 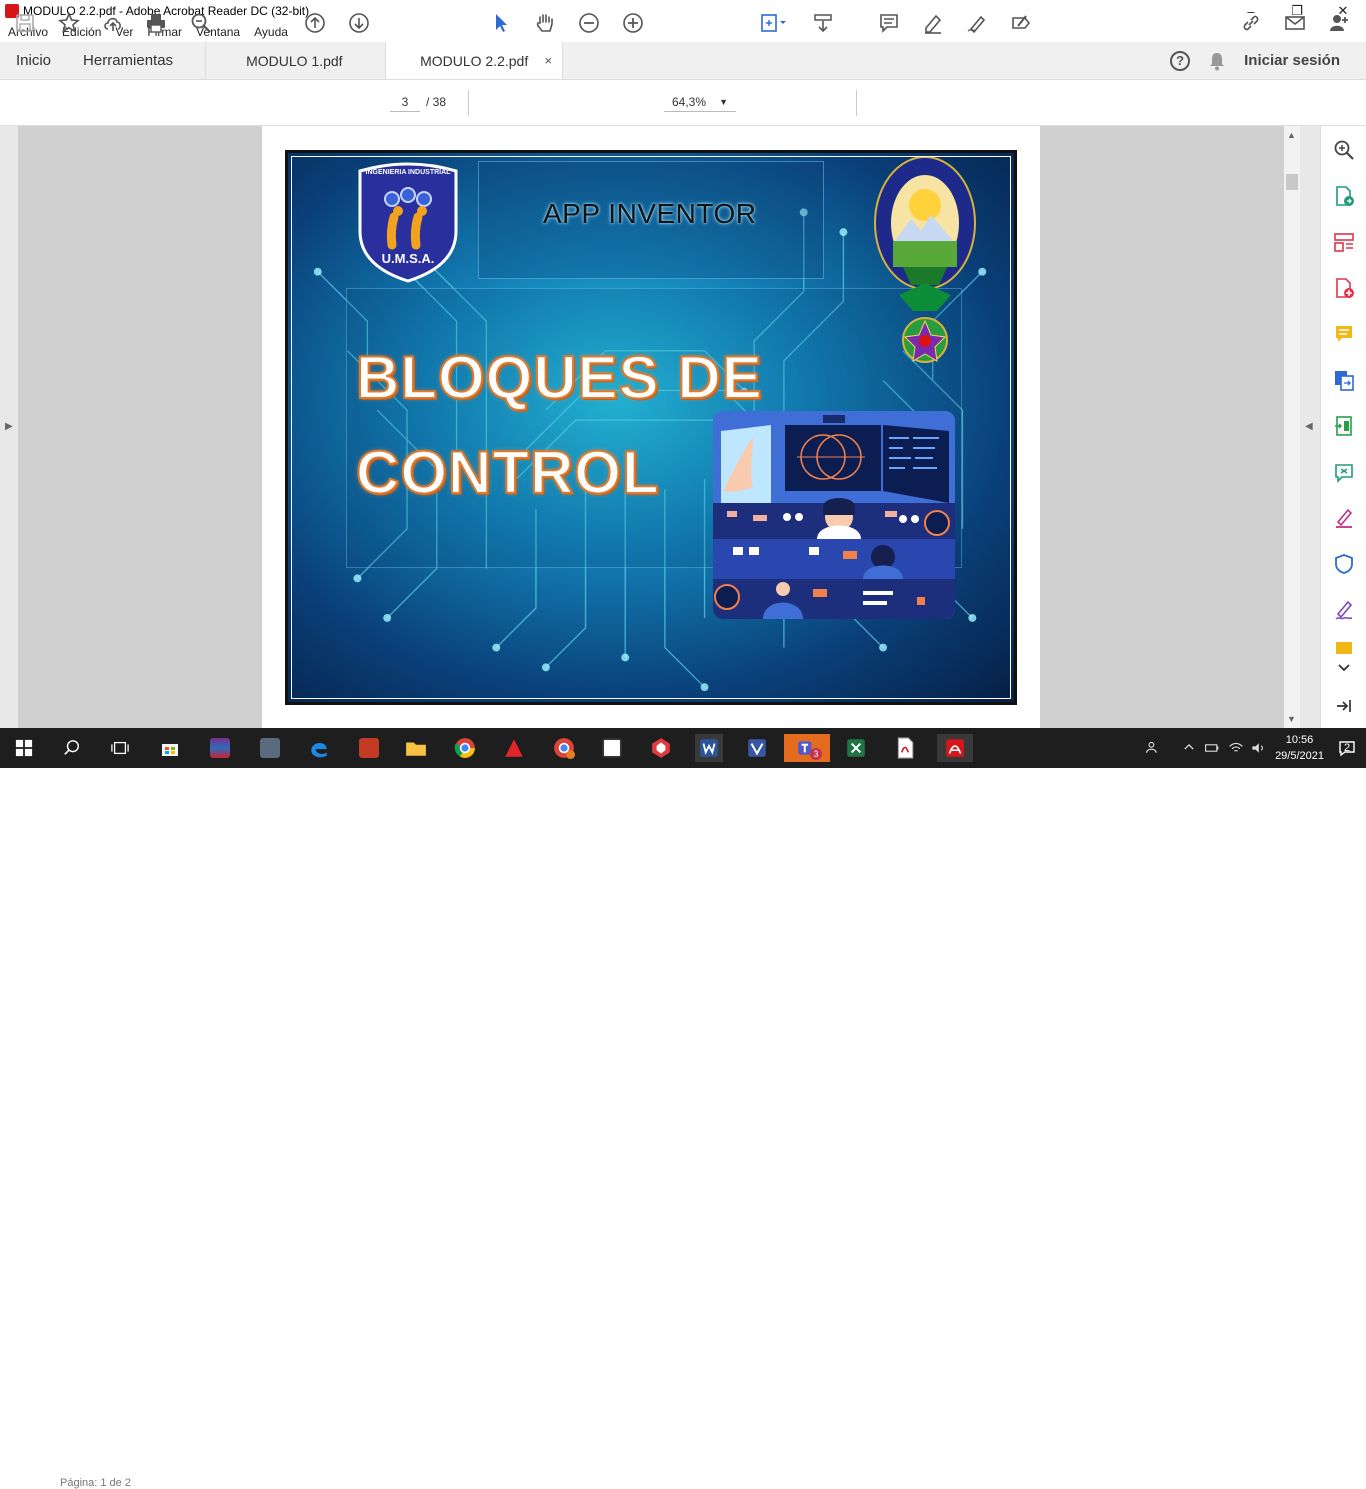 What do you see at coordinates (545, 23) in the screenshot?
I see `hand-tool-icon` at bounding box center [545, 23].